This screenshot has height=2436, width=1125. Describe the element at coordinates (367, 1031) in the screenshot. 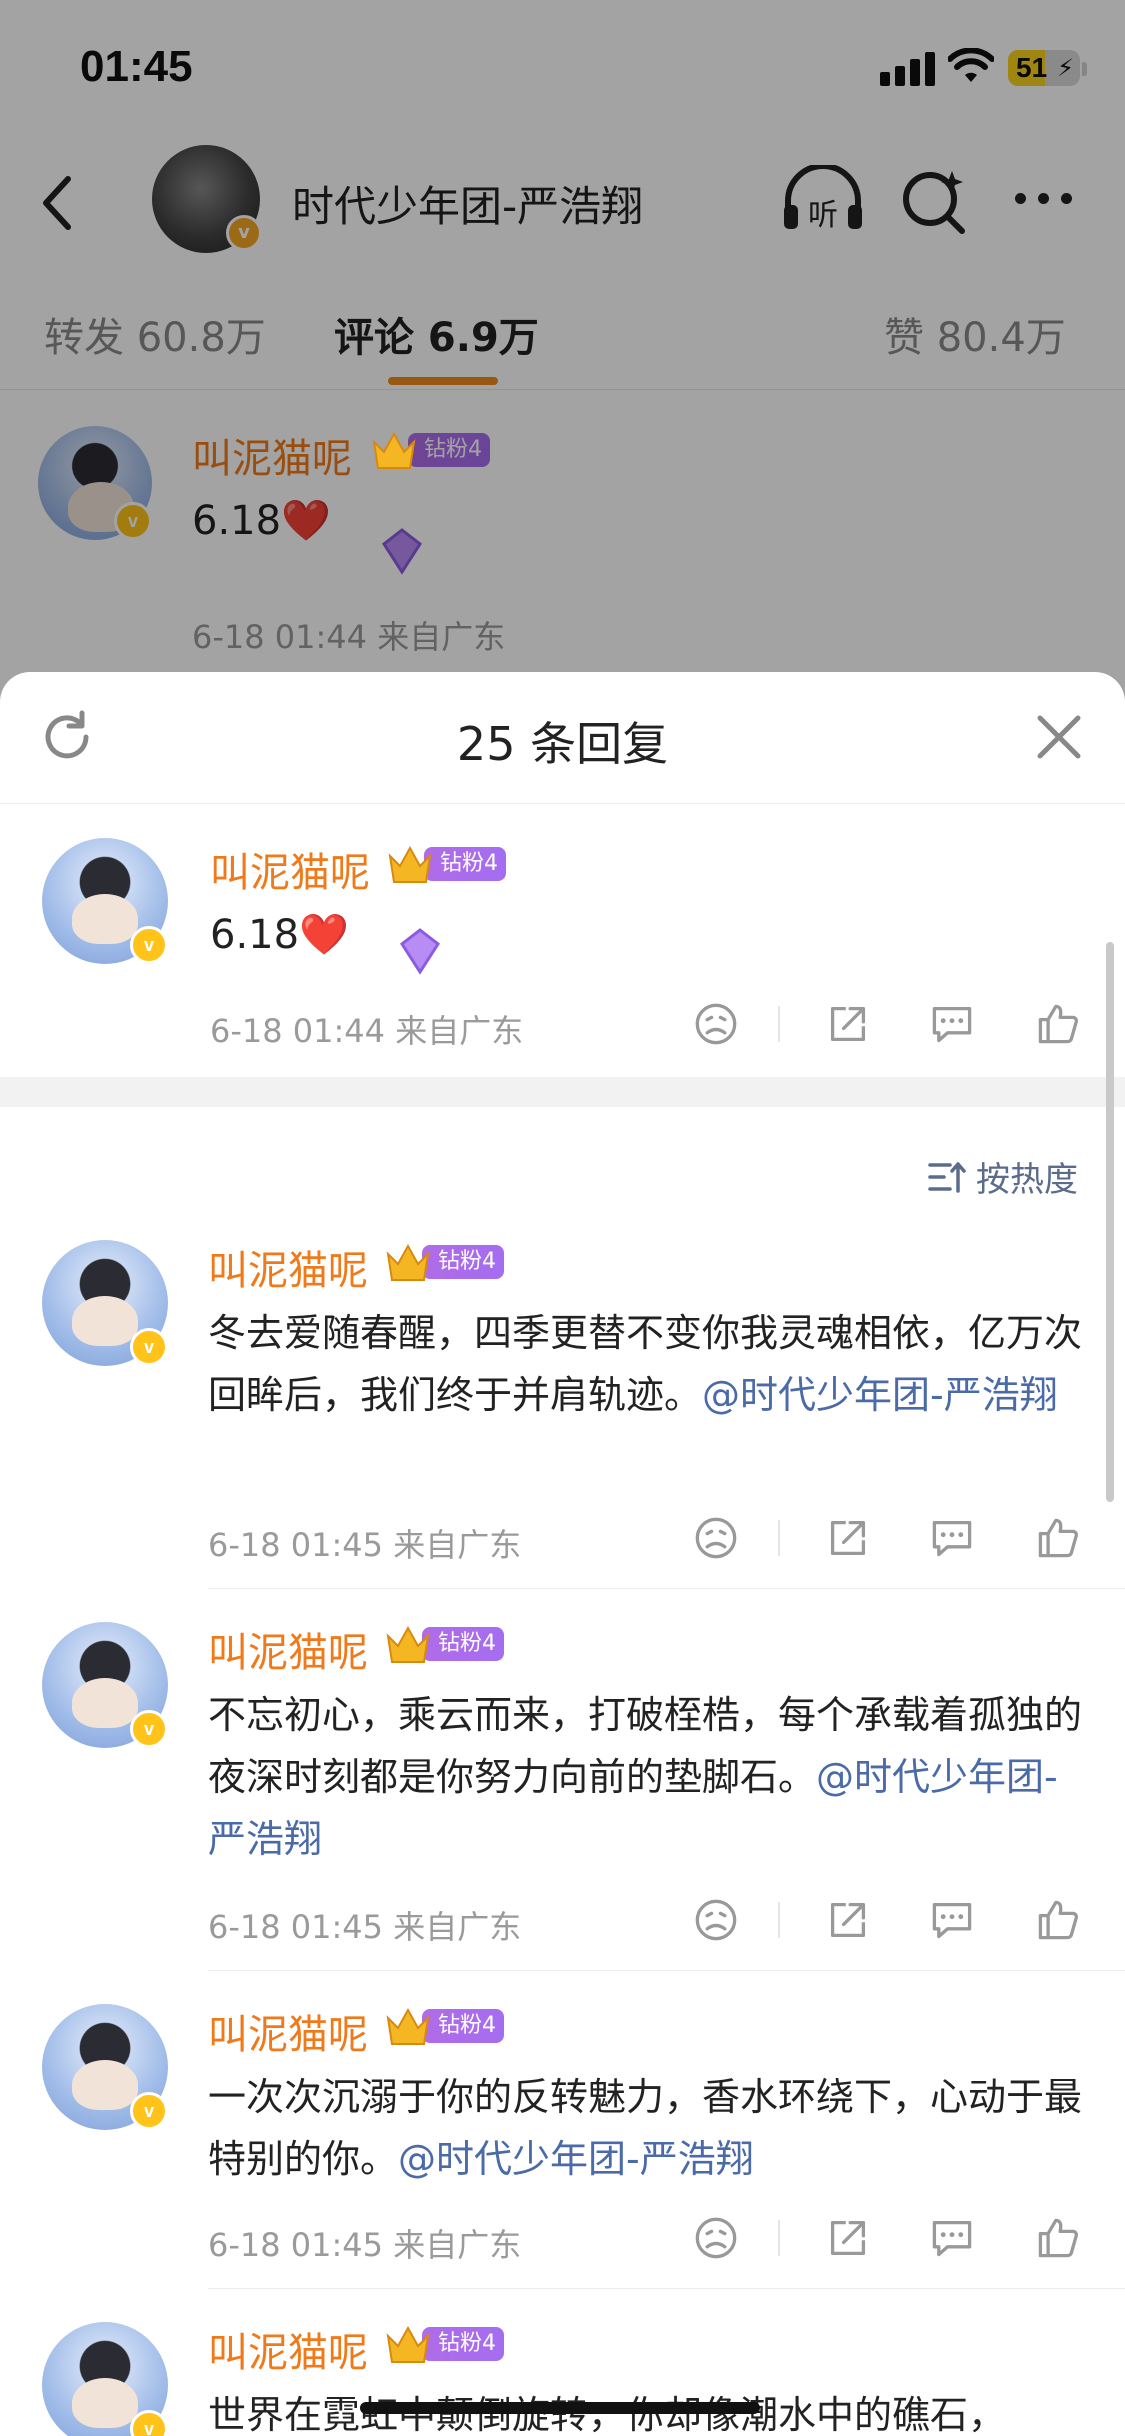

I see `comment-meta: 6-18 01:44 来自广东` at that location.